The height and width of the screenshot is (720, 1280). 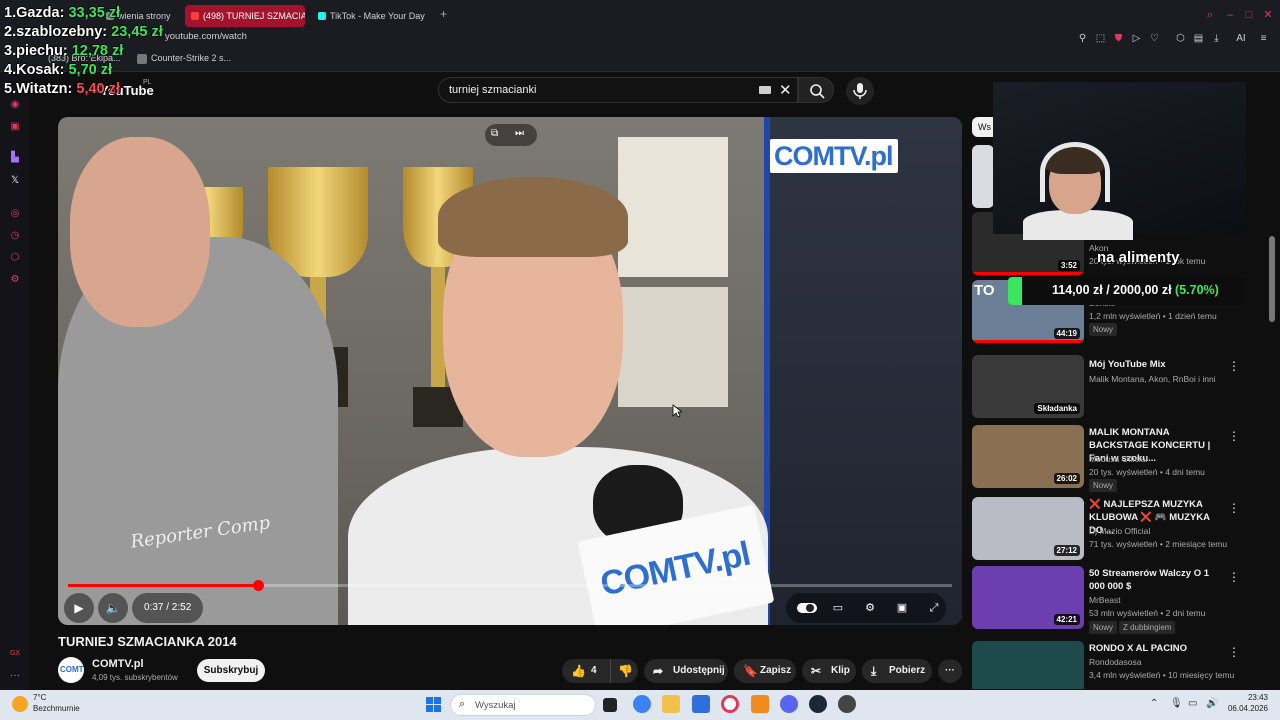 I want to click on weather-temperature: 7°C, so click(x=39, y=697).